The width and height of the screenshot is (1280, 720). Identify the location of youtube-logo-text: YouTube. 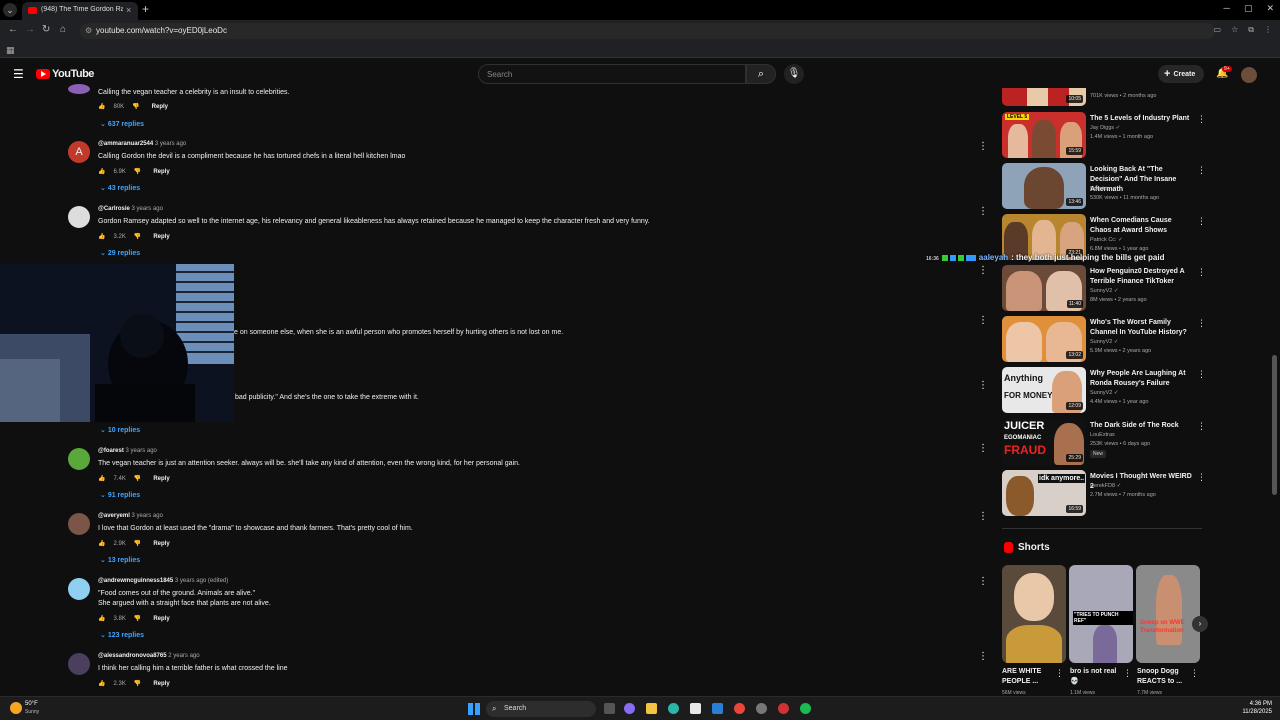
(73, 74).